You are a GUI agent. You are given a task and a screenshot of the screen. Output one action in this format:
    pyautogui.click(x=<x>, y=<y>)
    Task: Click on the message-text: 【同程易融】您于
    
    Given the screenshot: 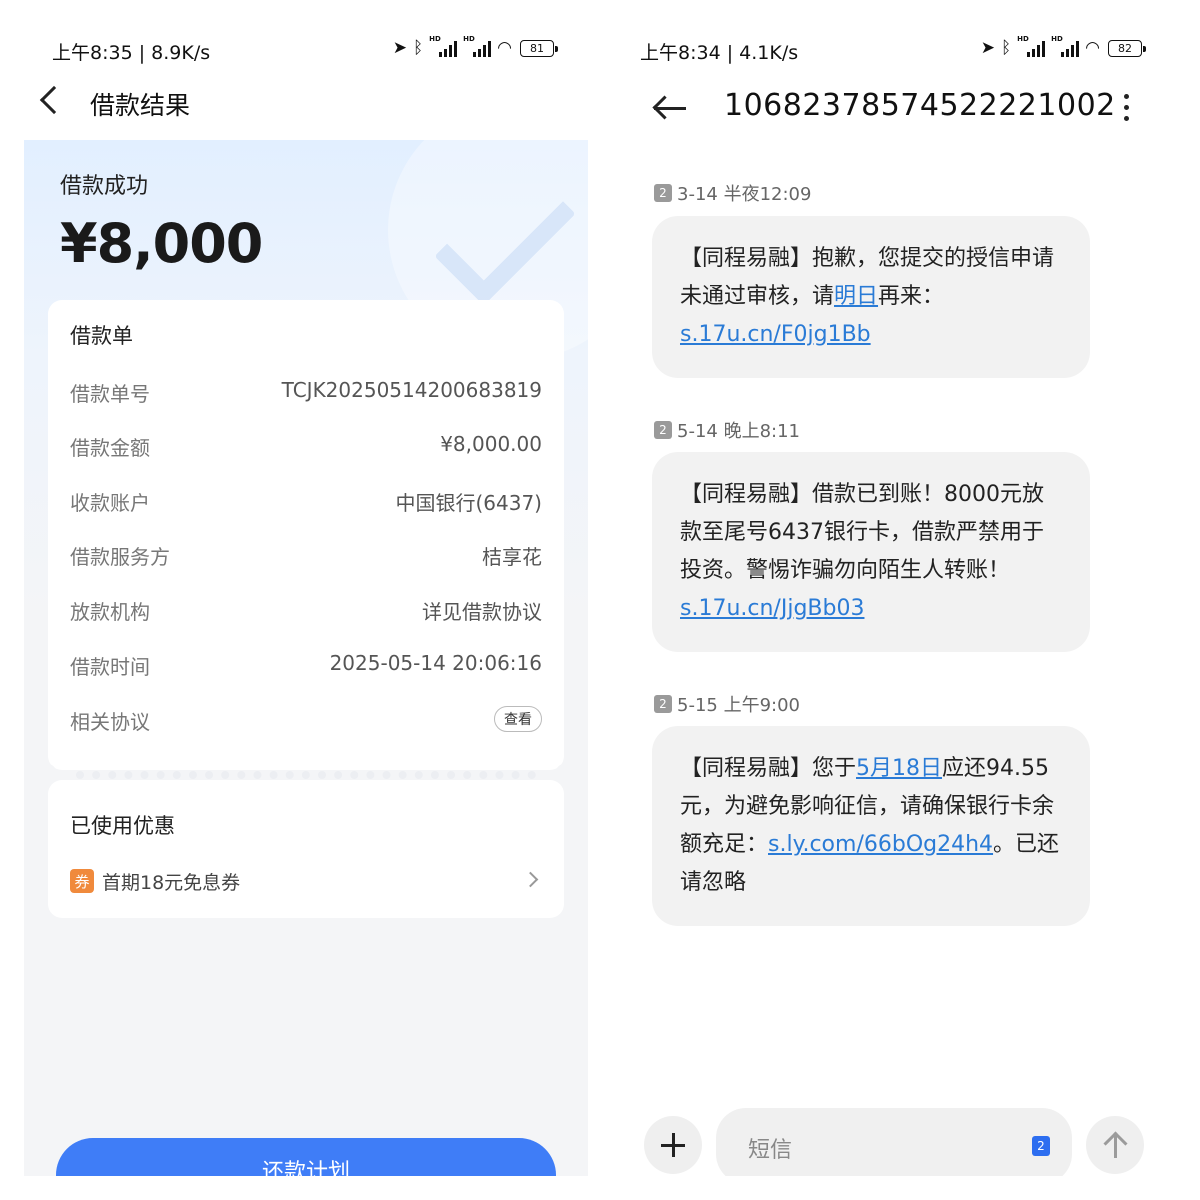 What is the action you would take?
    pyautogui.click(x=768, y=768)
    